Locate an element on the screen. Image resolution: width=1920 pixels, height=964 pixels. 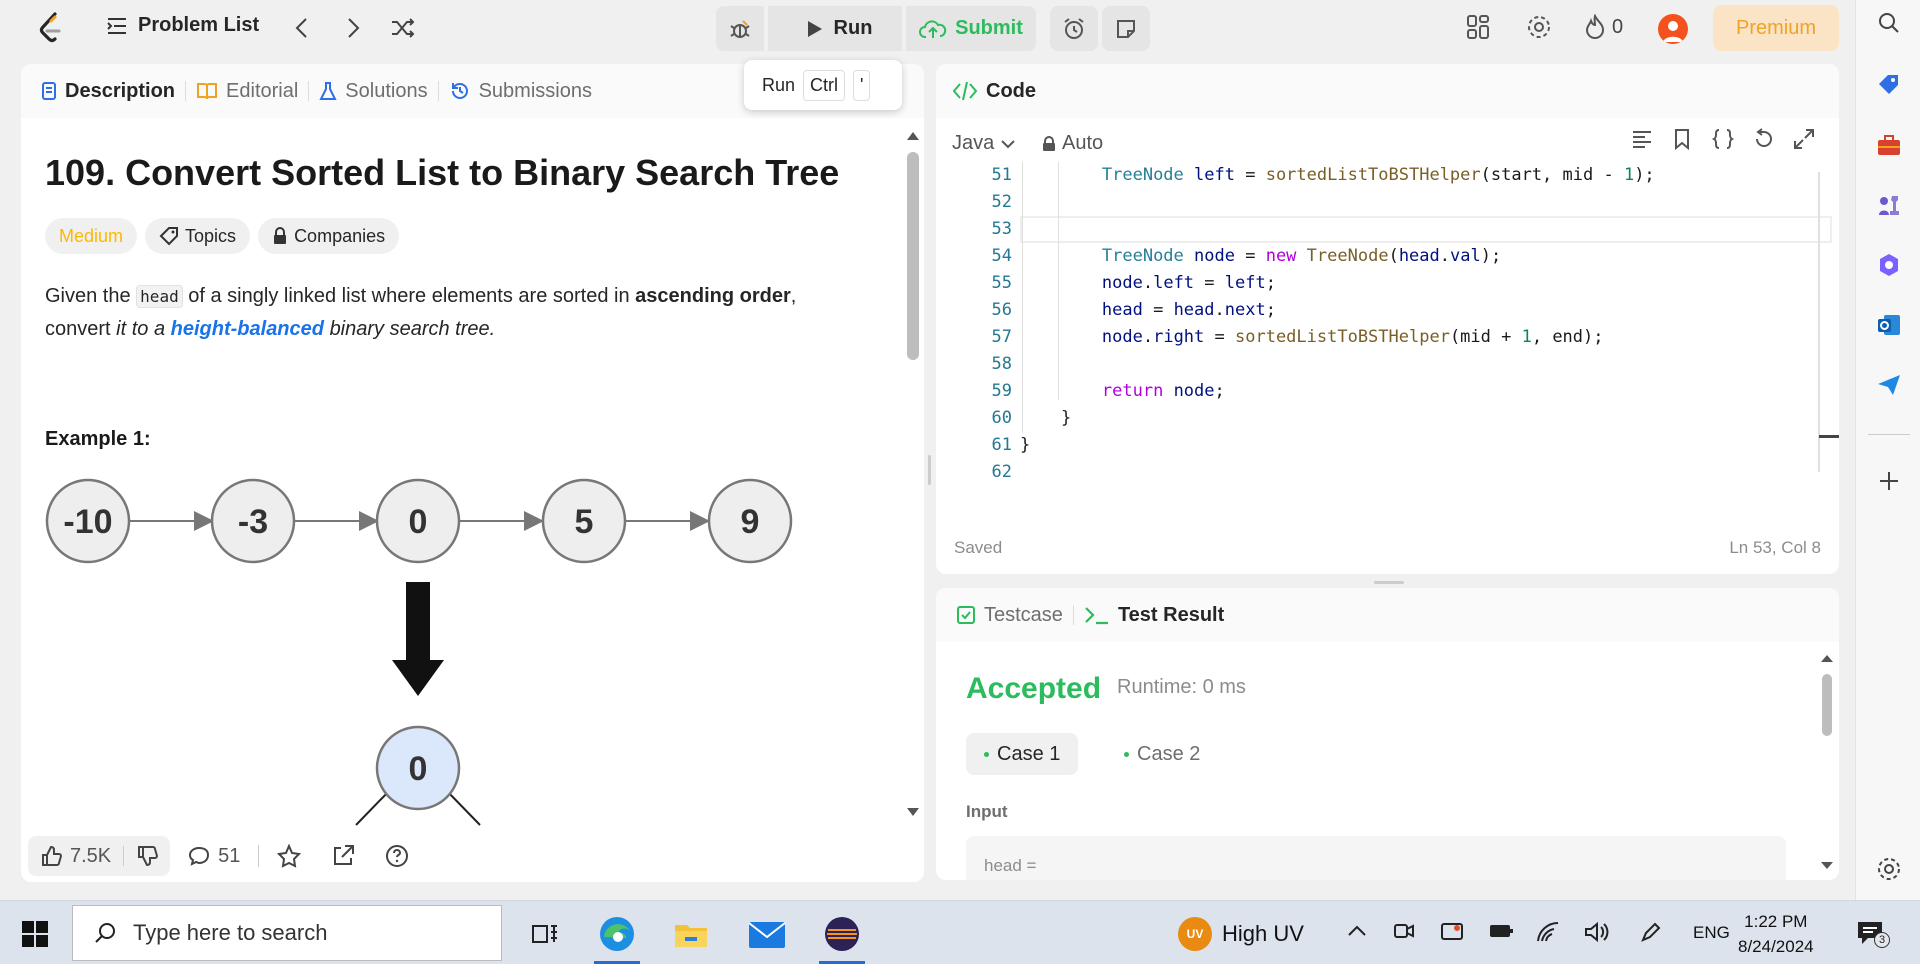
pass-dot is located at coordinates (986, 754).